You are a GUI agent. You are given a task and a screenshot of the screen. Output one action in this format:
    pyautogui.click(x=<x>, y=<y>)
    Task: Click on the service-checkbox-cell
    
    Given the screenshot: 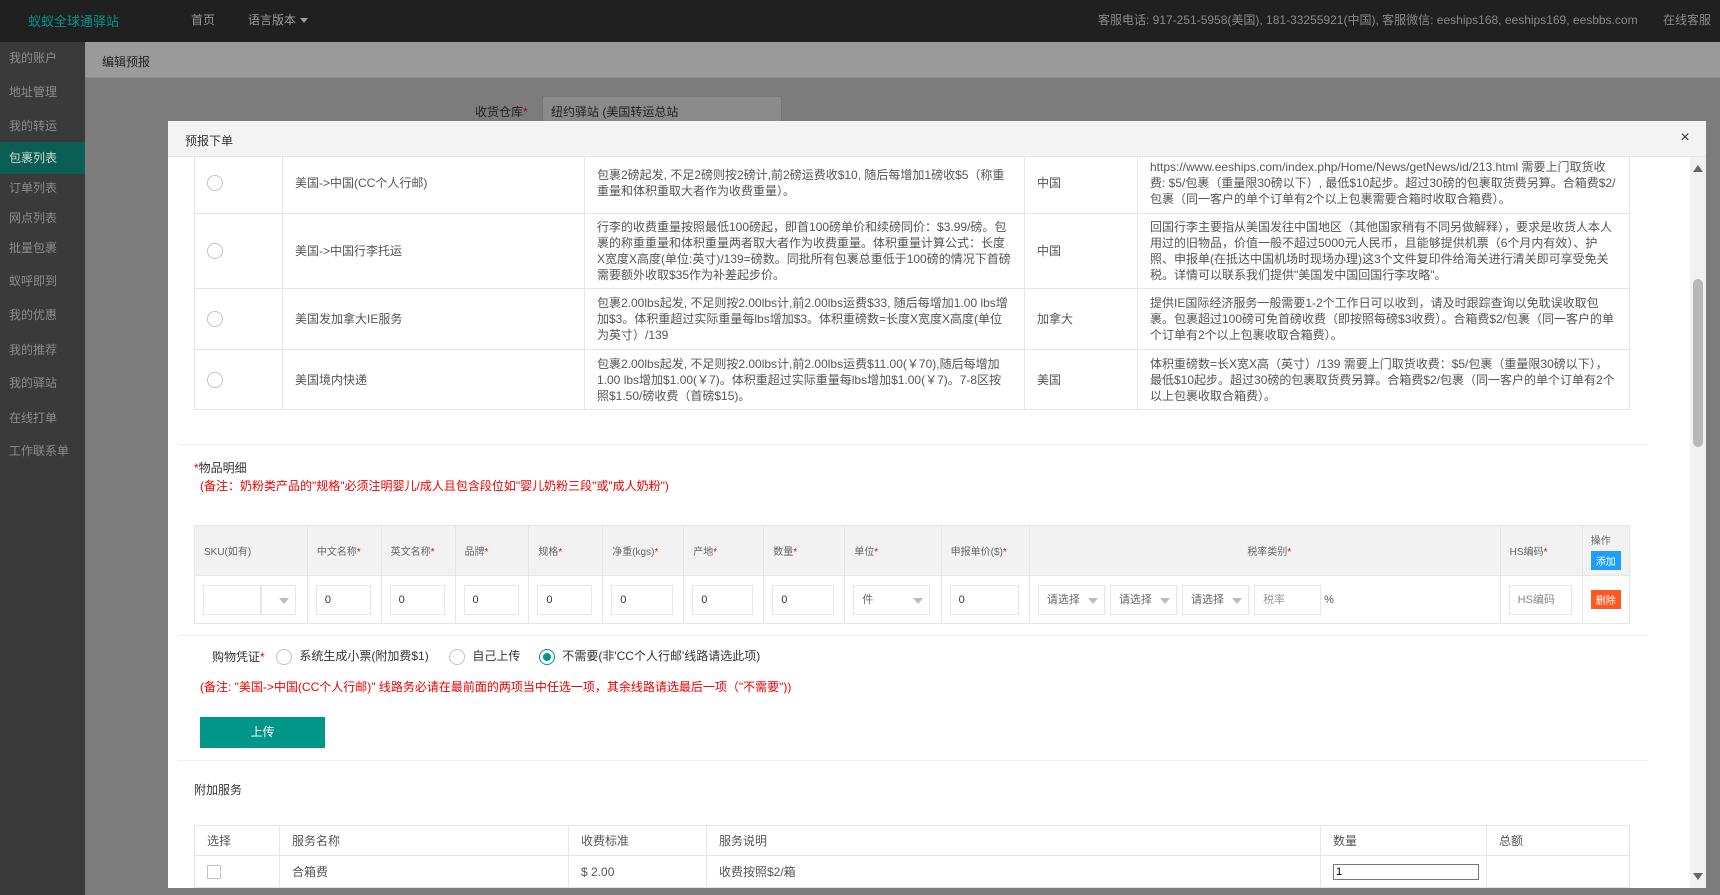 What is the action you would take?
    pyautogui.click(x=237, y=871)
    